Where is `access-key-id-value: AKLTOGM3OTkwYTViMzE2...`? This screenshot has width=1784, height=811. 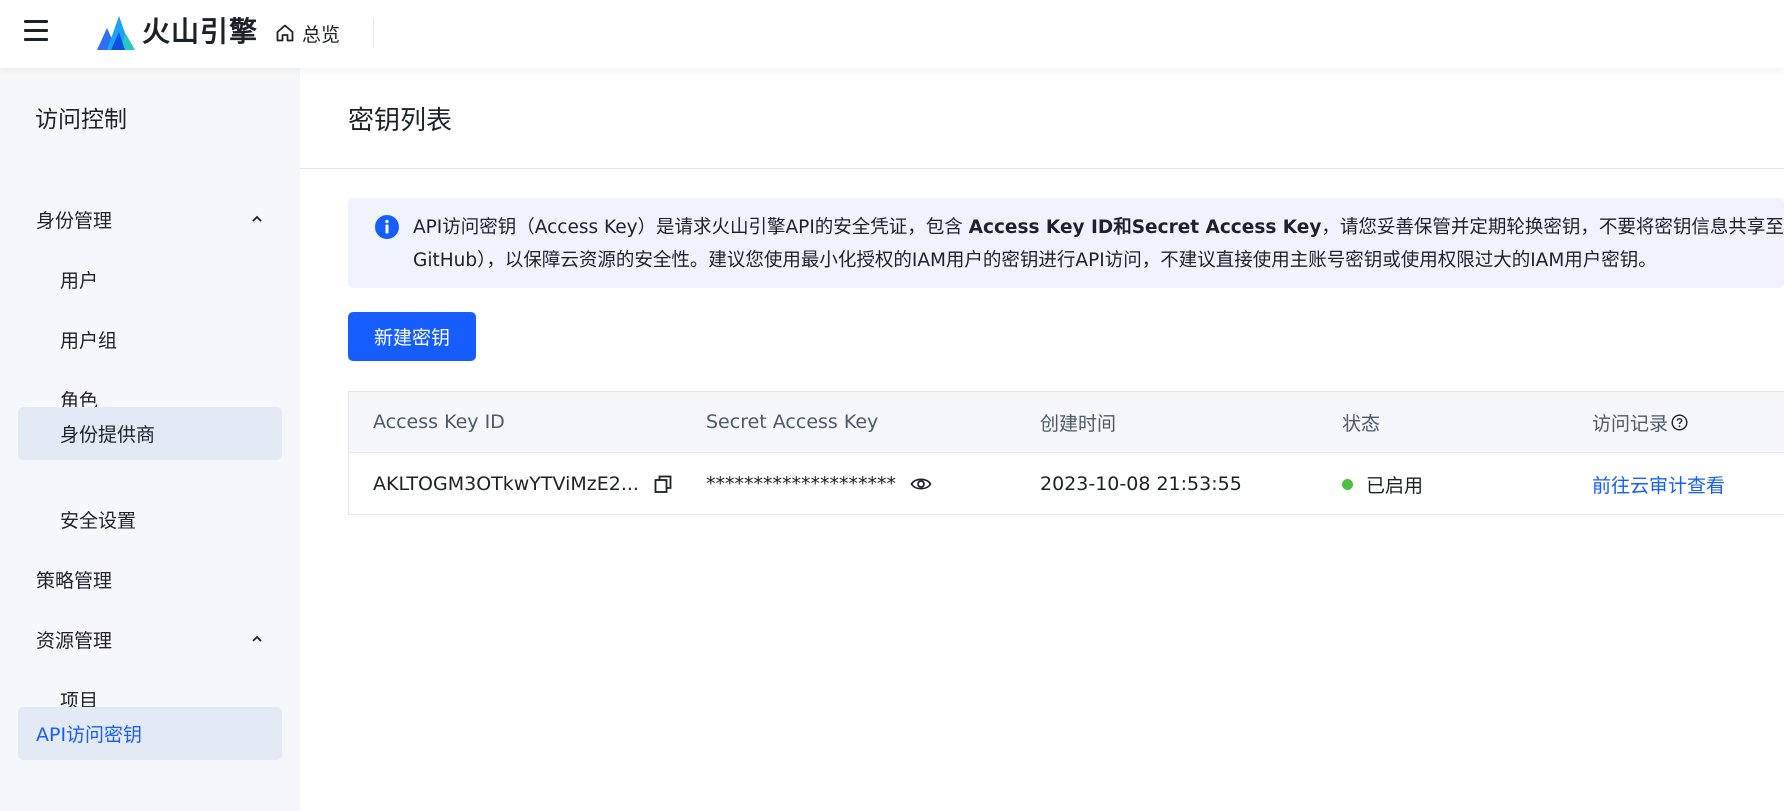
access-key-id-value: AKLTOGM3OTkwYTViMzE2... is located at coordinates (506, 484).